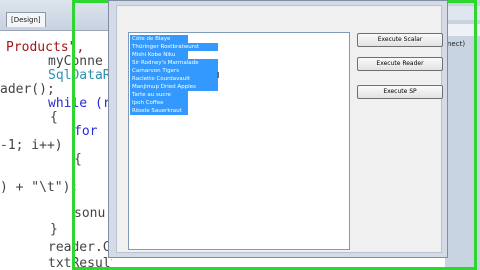 Image resolution: width=480 pixels, height=270 pixels. I want to click on code-text: ) + "\t");, so click(39, 187).